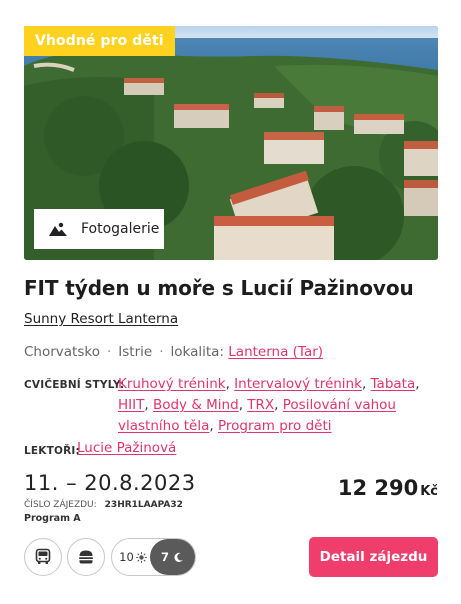 This screenshot has width=461, height=604. I want to click on exercise-styles-label: CVIČEBNÍ STYLY:, so click(74, 385).